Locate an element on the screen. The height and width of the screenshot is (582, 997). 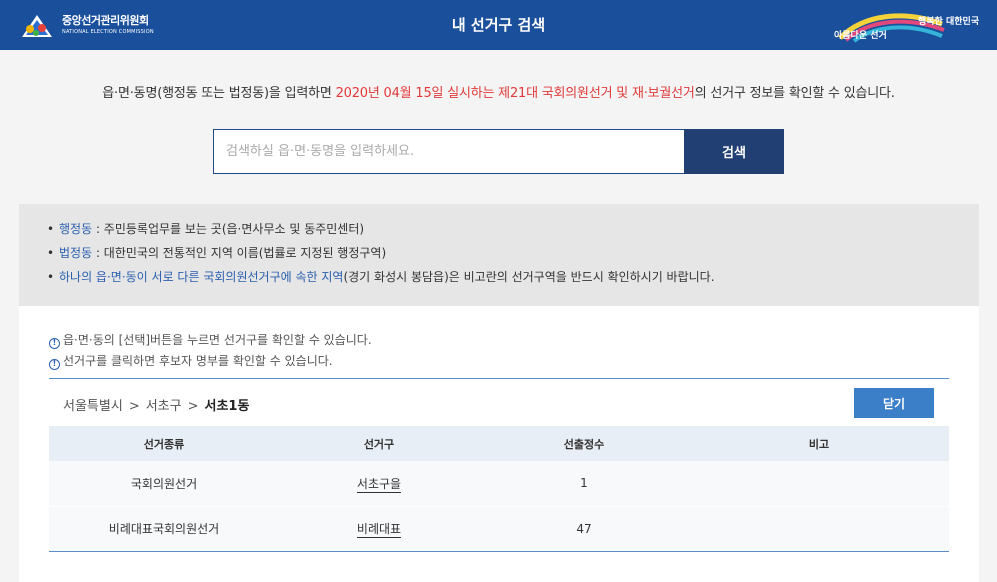
table-header-row: 선거종류 선거구 선출정수 비고 is located at coordinates (499, 443).